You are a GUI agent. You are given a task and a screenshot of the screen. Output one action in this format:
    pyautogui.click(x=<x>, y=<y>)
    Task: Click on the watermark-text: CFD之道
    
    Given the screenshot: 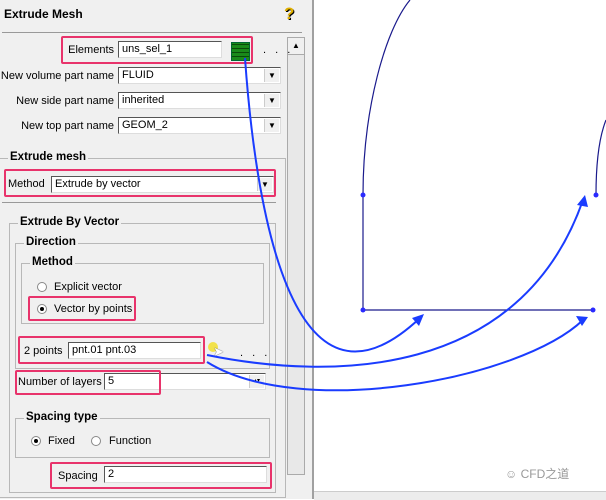 What is the action you would take?
    pyautogui.click(x=545, y=474)
    